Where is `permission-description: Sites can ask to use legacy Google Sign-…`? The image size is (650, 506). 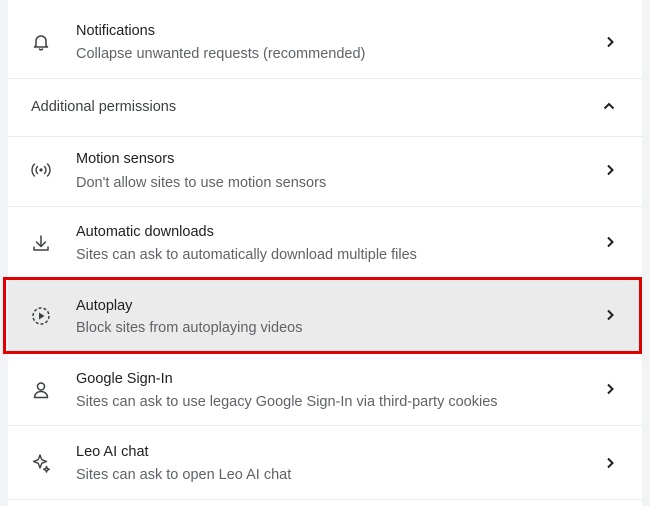 permission-description: Sites can ask to use legacy Google Sign-… is located at coordinates (287, 402).